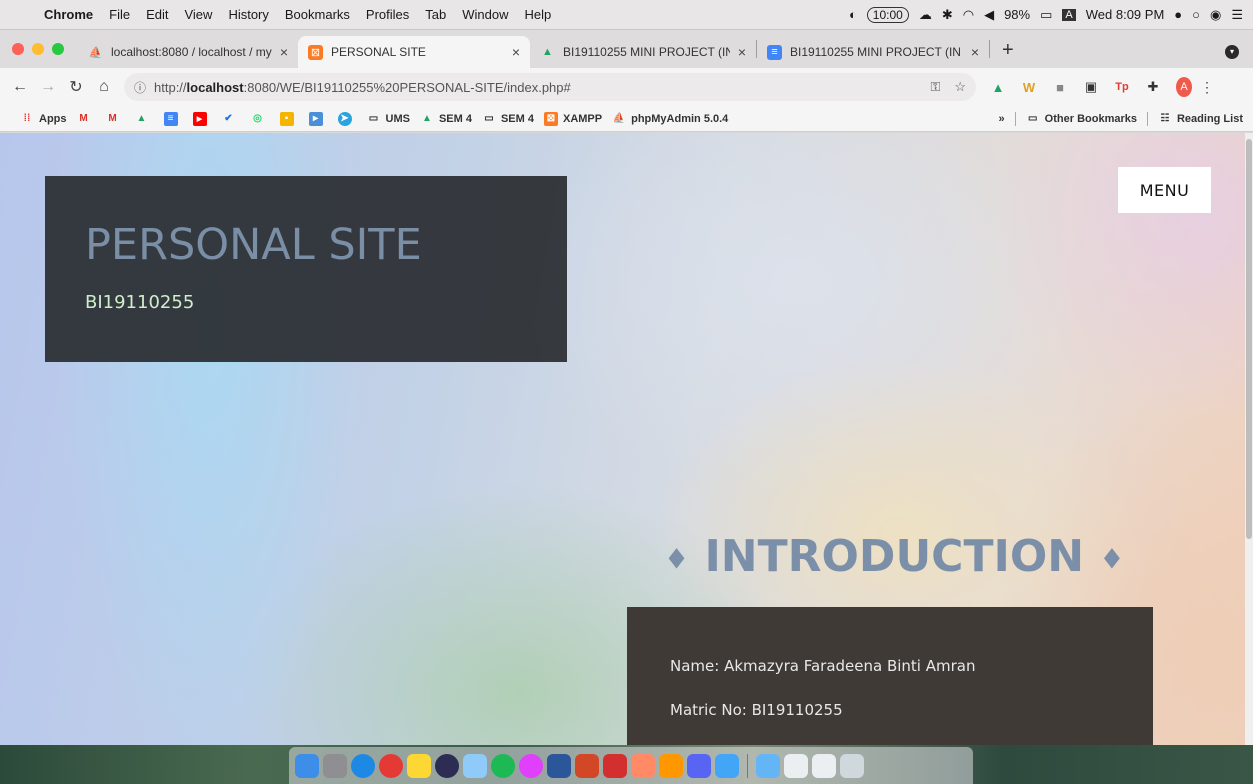 The height and width of the screenshot is (784, 1253). What do you see at coordinates (538, 14) in the screenshot?
I see `menu-help: Help` at bounding box center [538, 14].